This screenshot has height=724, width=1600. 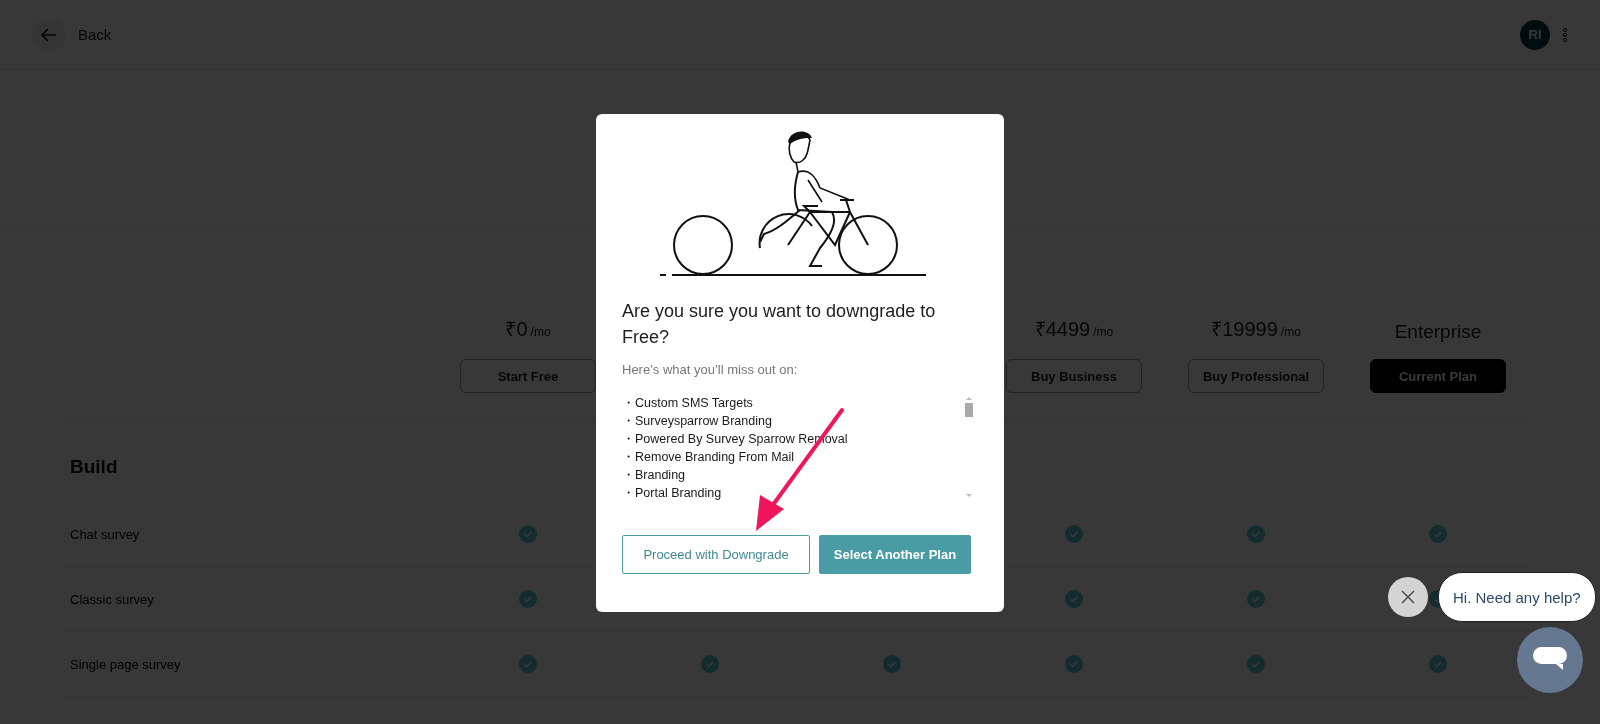 What do you see at coordinates (779, 324) in the screenshot?
I see `dialog-title: Are you sure you want to downgrade to Free?` at bounding box center [779, 324].